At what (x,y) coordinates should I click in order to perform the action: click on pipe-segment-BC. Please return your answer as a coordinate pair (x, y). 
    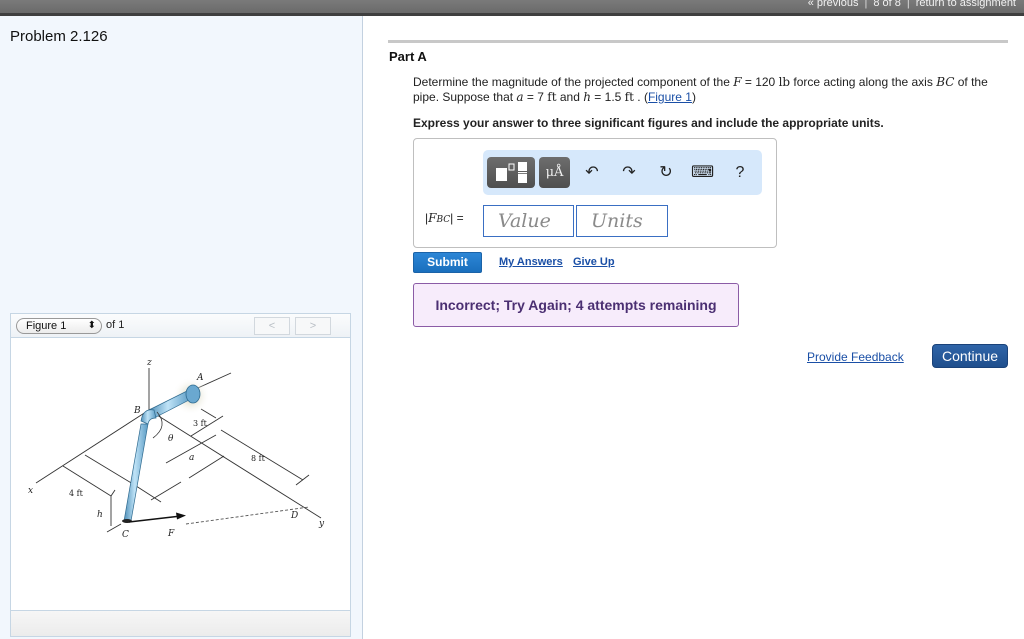
    Looking at the image, I should click on (136, 472).